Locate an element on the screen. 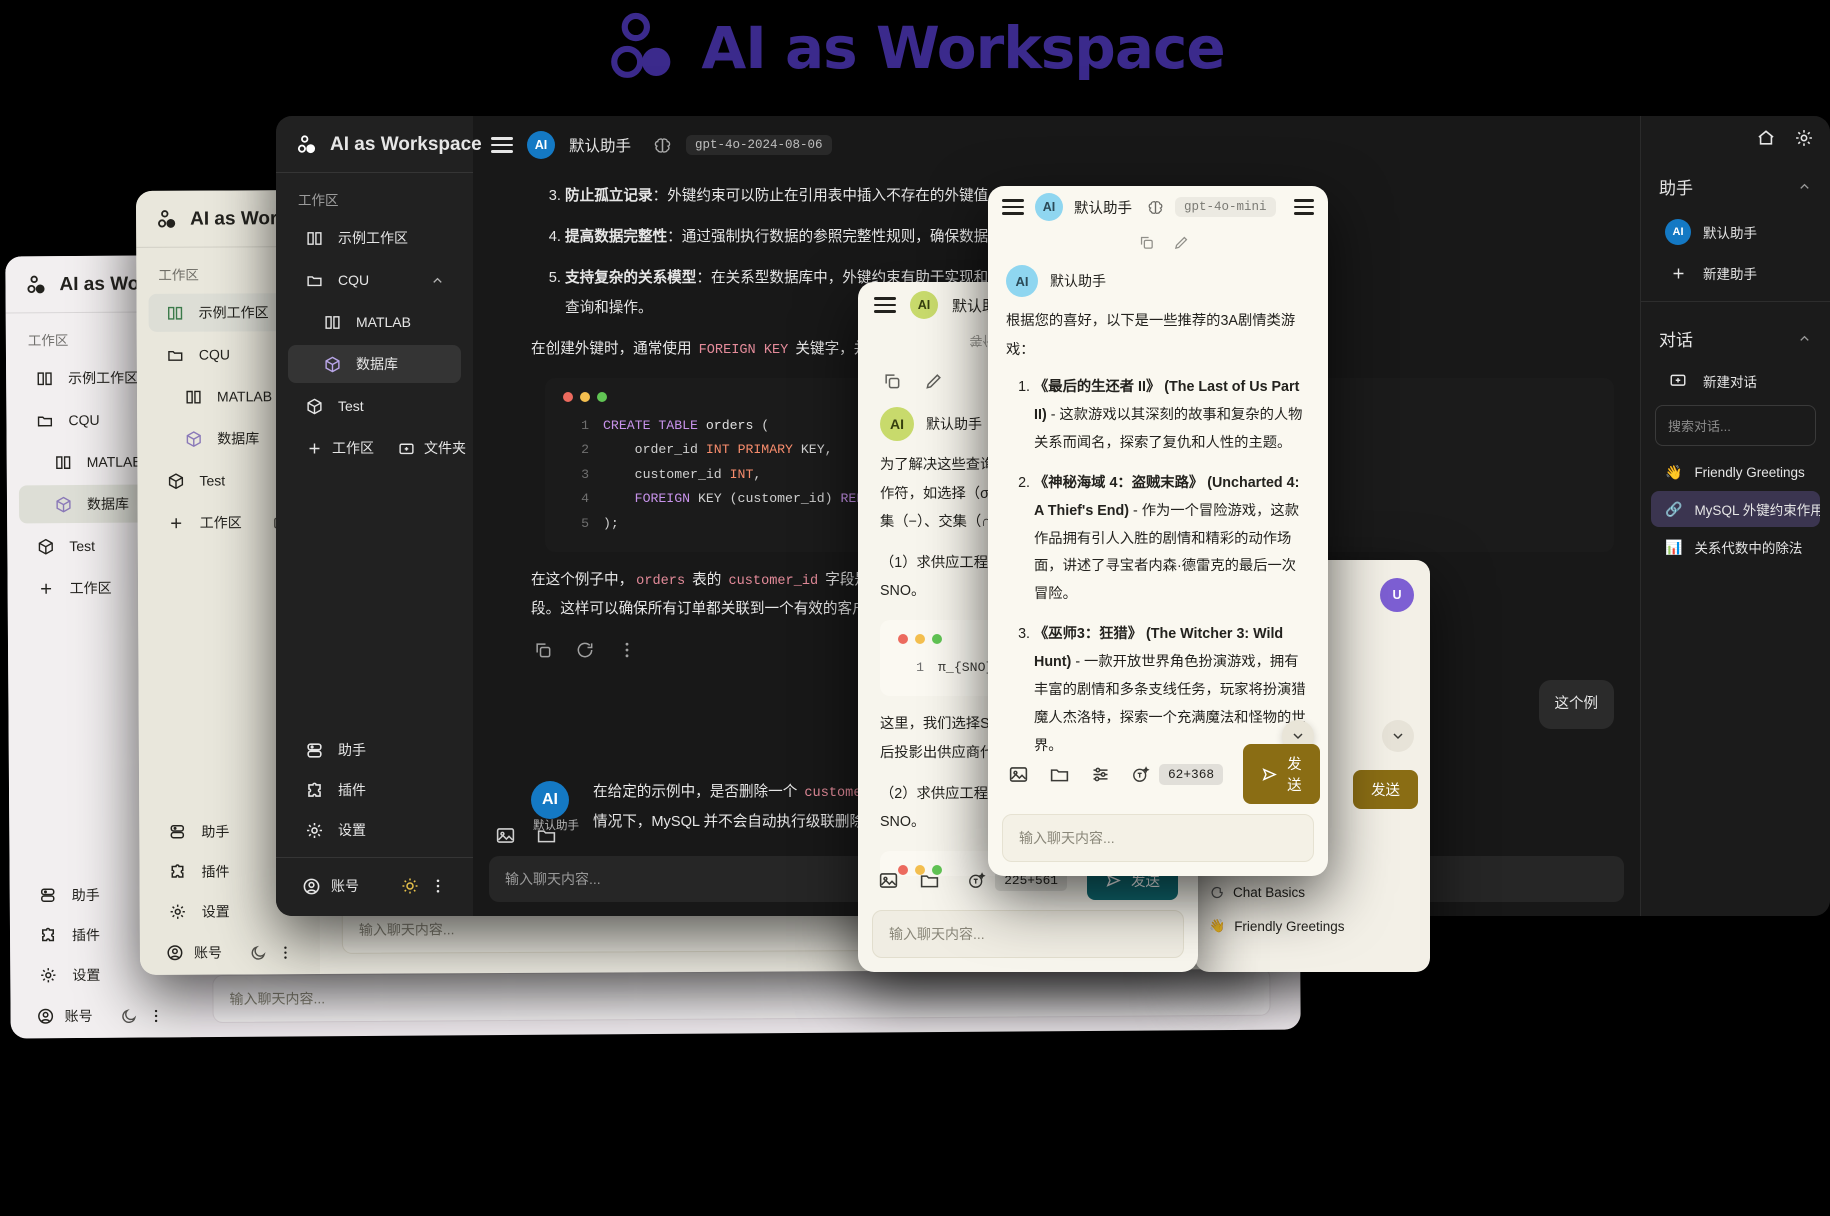  item-title: 支持复杂的关系模型 is located at coordinates (631, 278).